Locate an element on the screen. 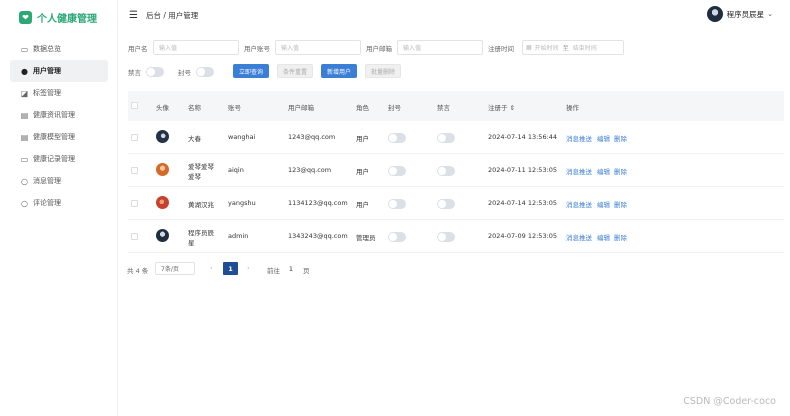 The image size is (790, 416). sidebar-item-comments: ○ 评论管理 is located at coordinates (59, 203).